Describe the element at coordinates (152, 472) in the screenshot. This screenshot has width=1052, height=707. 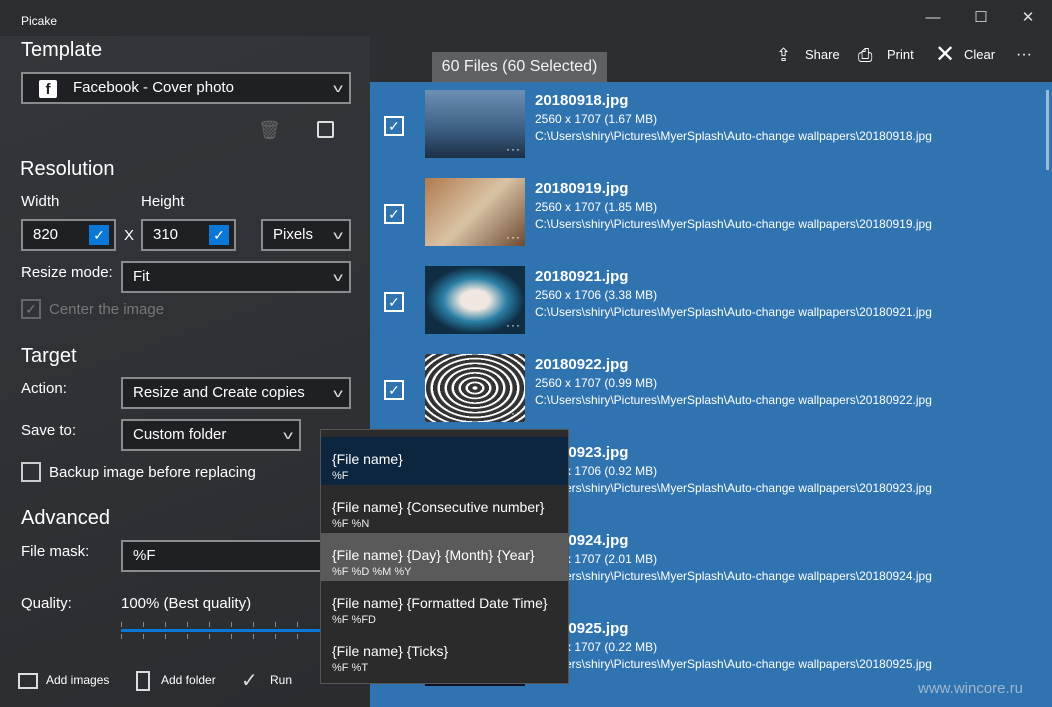
I see `backup-label: Backup image before replacing` at that location.